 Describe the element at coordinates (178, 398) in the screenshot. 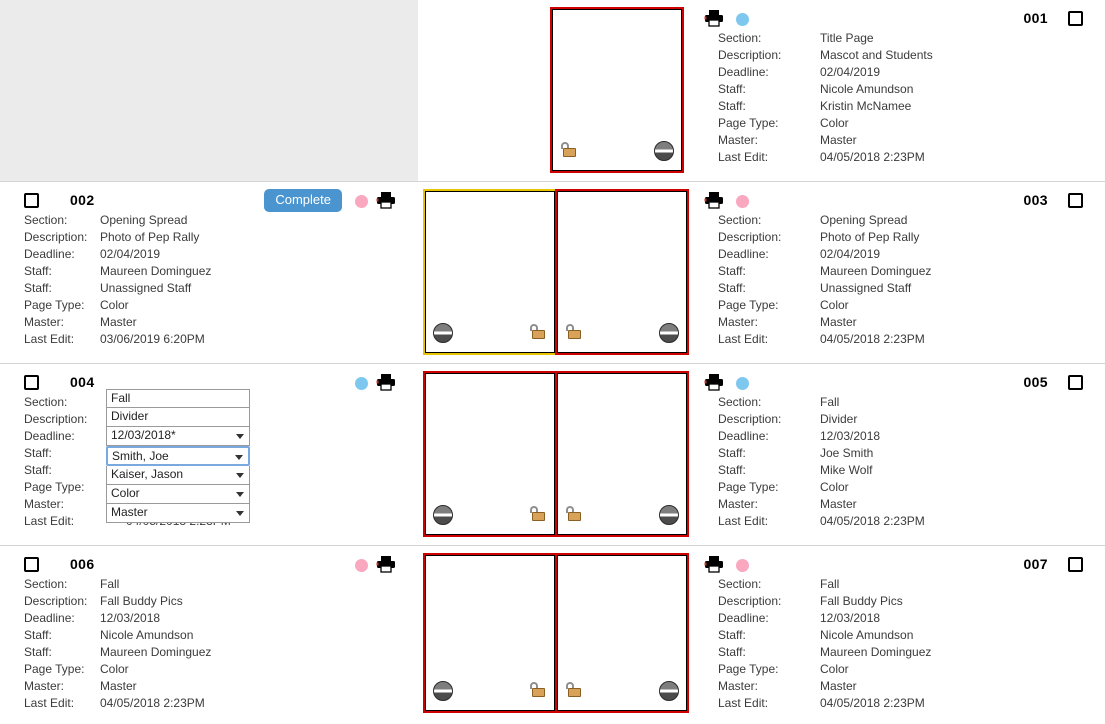

I see `section-input: Fall` at that location.